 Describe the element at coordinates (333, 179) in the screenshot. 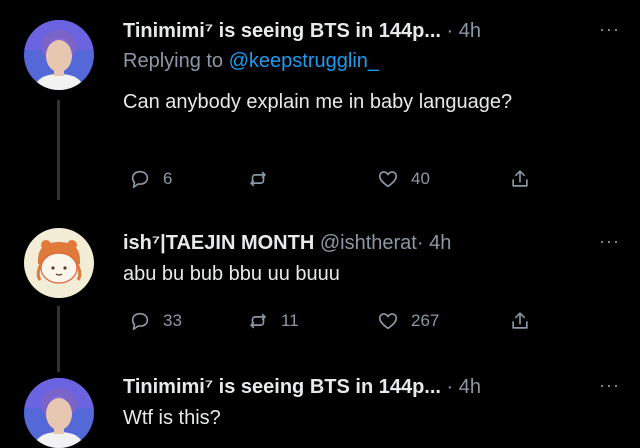

I see `tweet-actions: 6 40` at that location.